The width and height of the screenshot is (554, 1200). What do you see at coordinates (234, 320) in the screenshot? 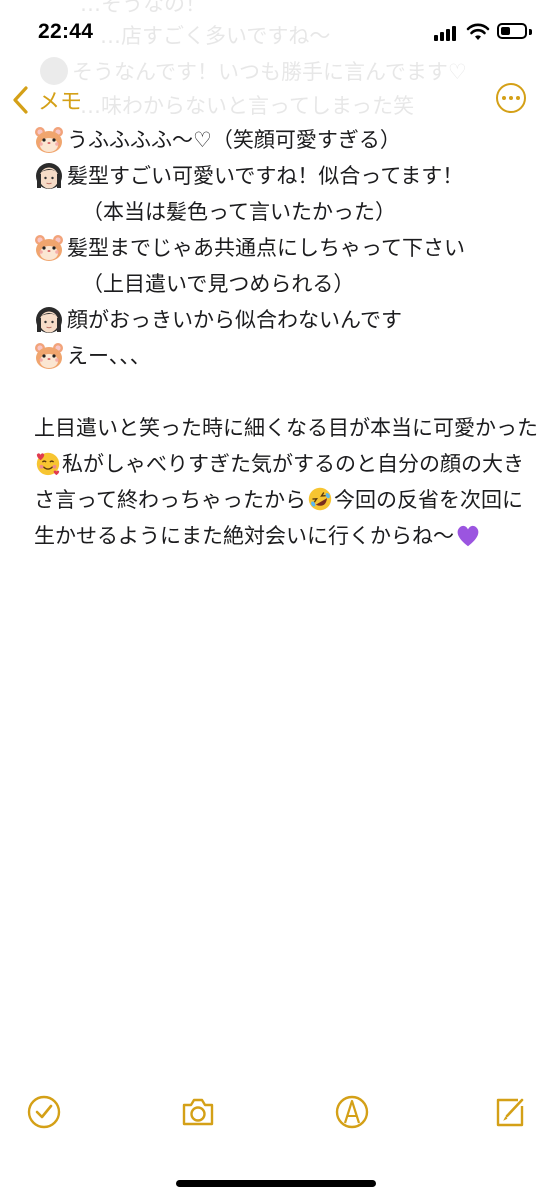
I see `note-line-text: 顔がおっきいから似合わないんです` at bounding box center [234, 320].